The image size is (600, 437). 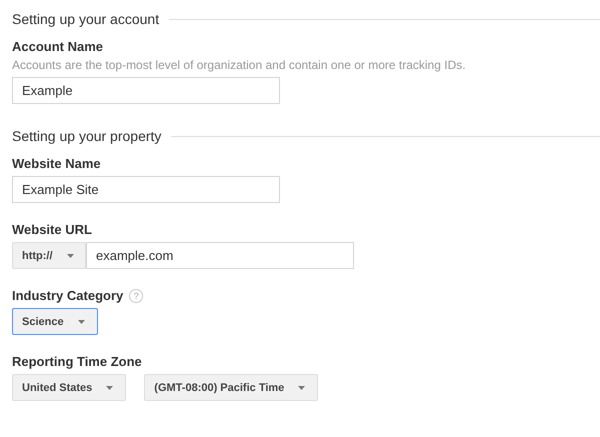 I want to click on field-label: Website Name, so click(x=56, y=163).